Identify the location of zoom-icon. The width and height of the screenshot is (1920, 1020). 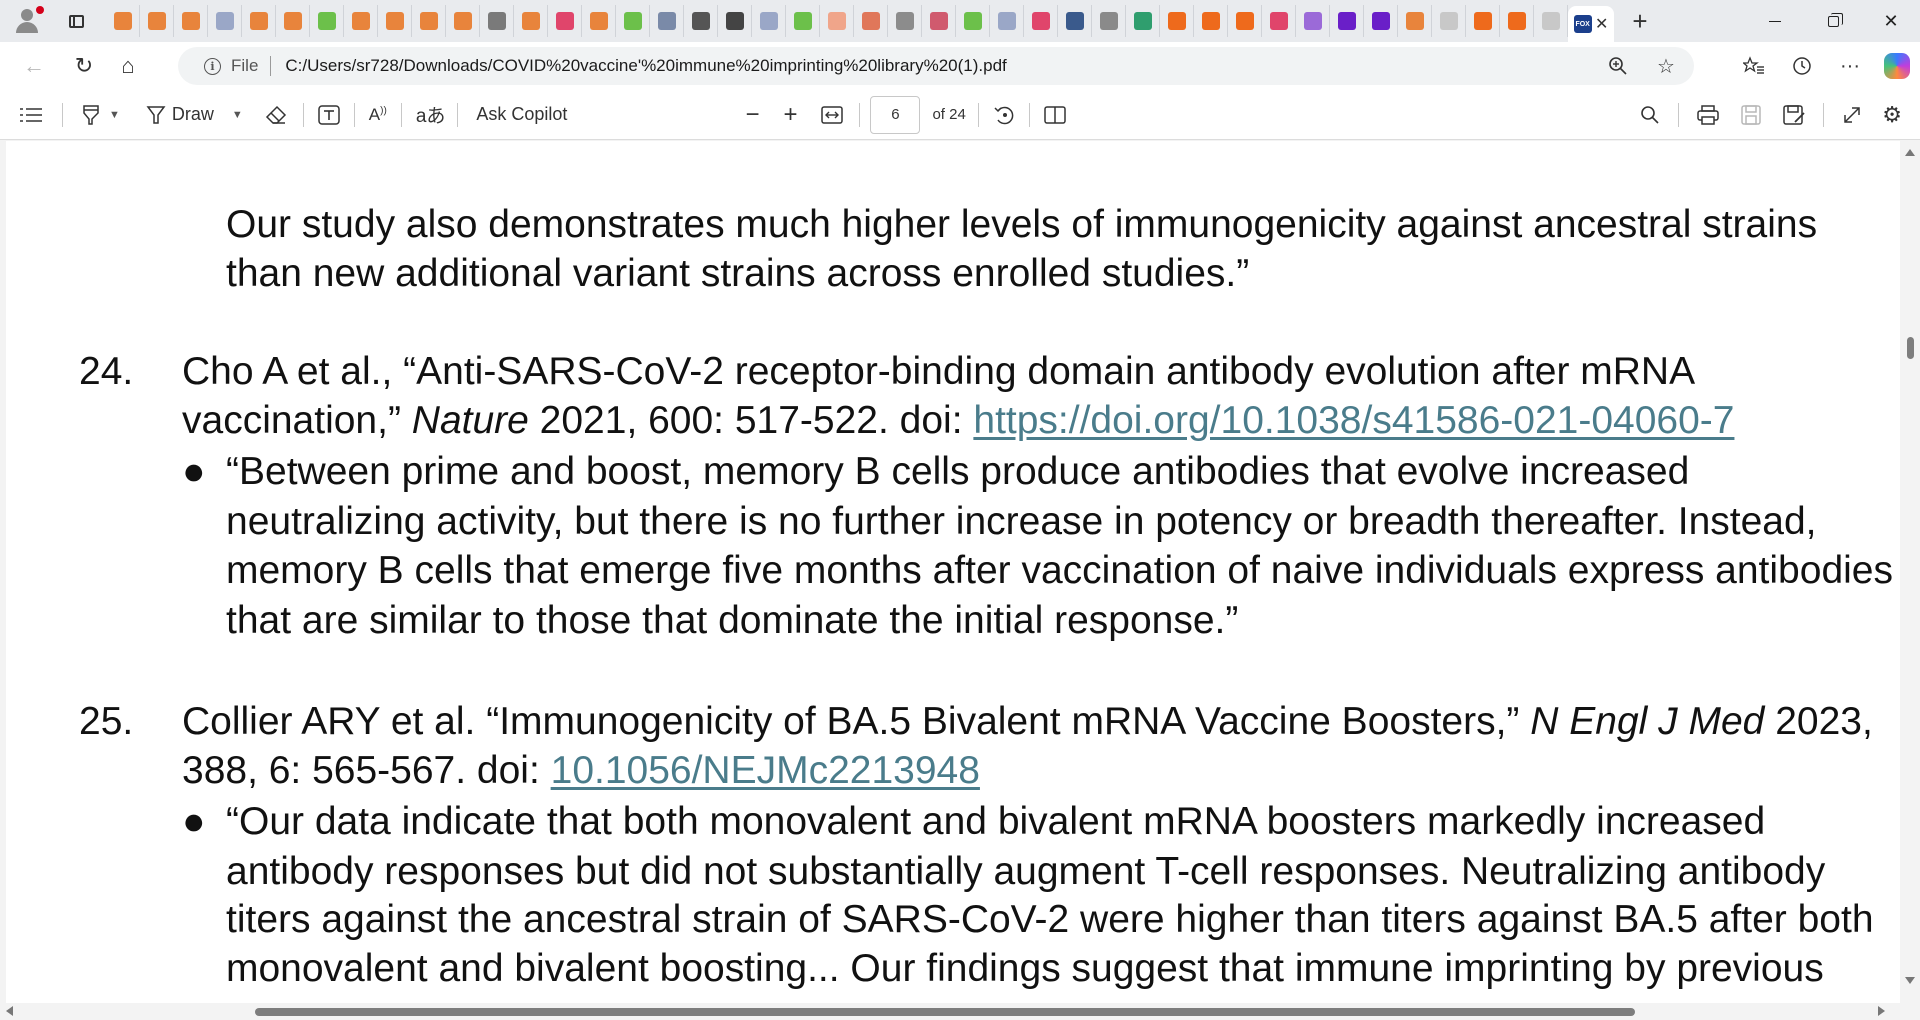
(1618, 66).